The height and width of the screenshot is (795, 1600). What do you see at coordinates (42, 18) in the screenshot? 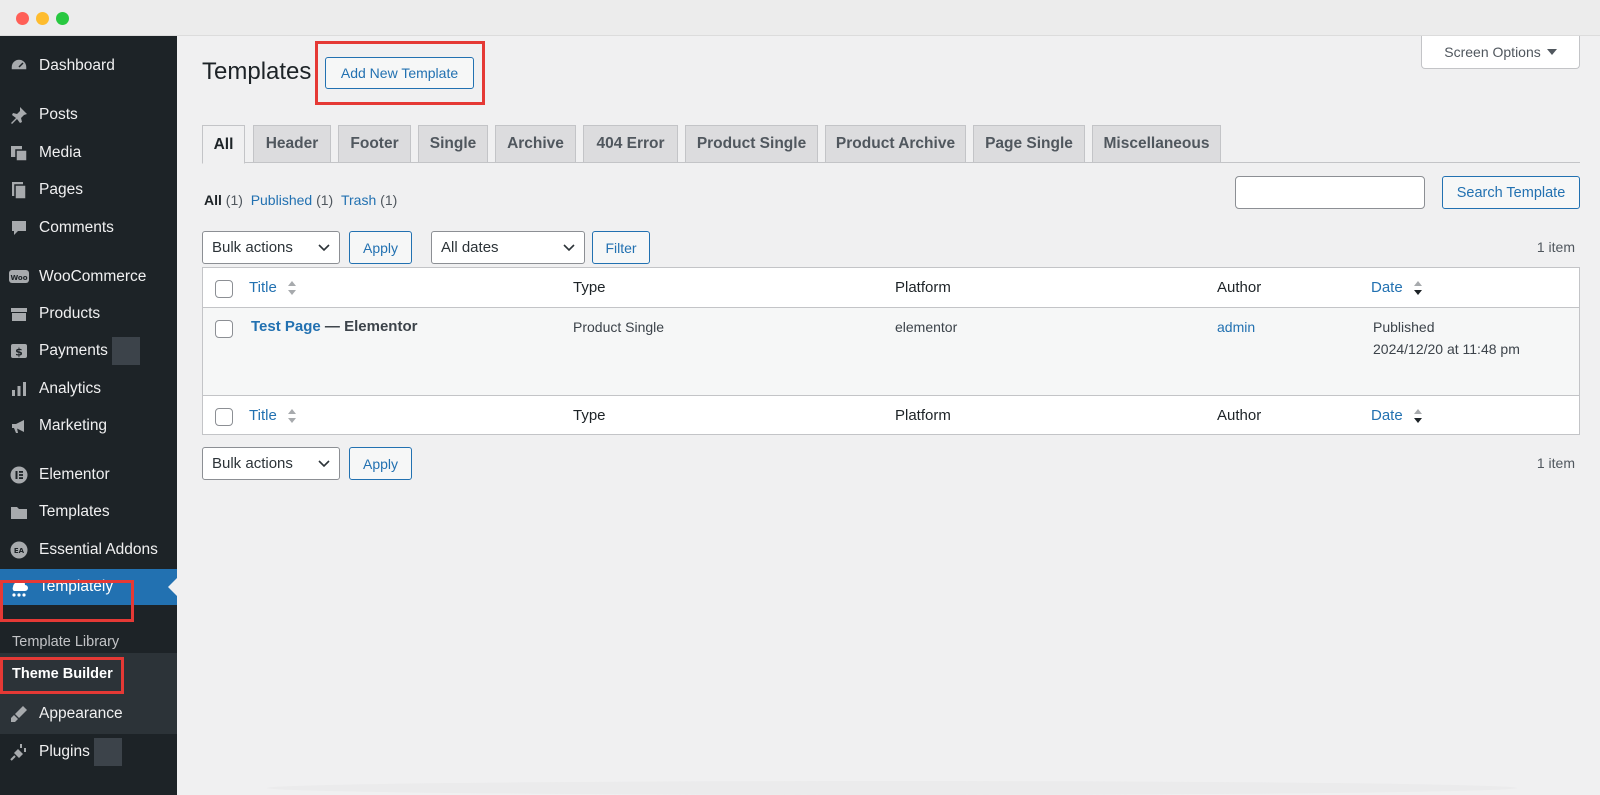
I see `minimize-window-button` at bounding box center [42, 18].